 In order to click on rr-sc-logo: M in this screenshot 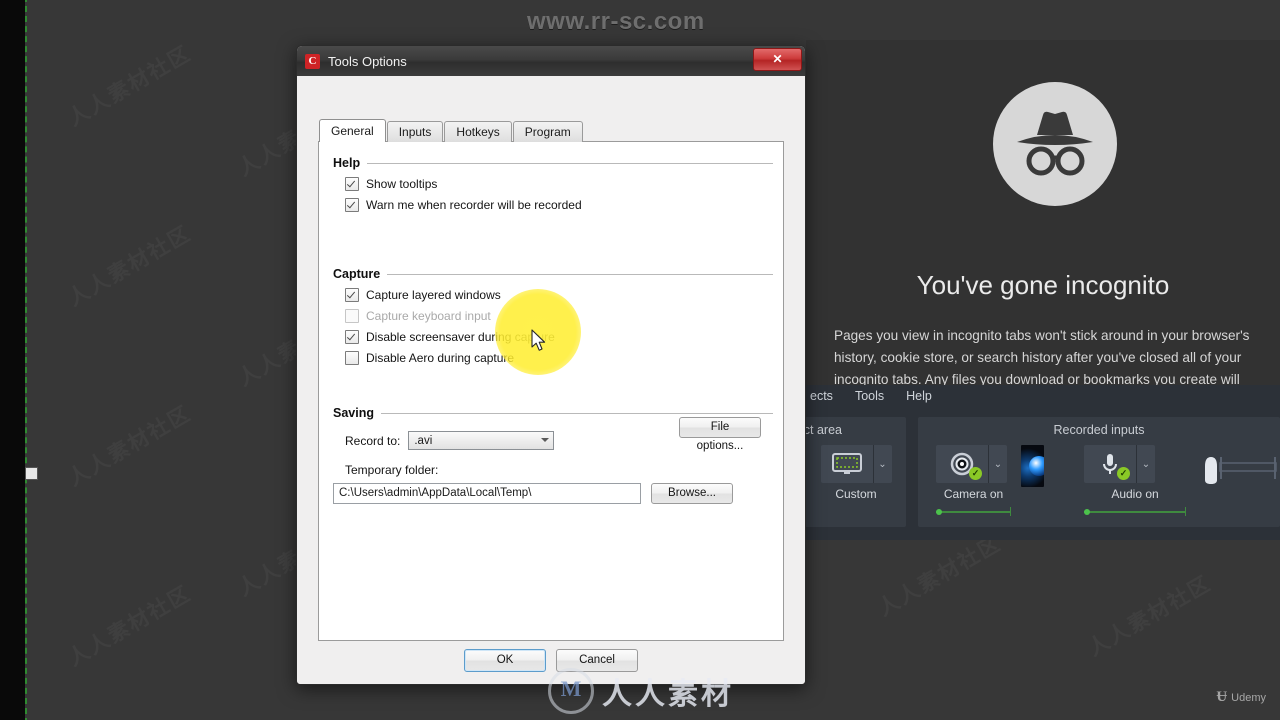, I will do `click(571, 691)`.